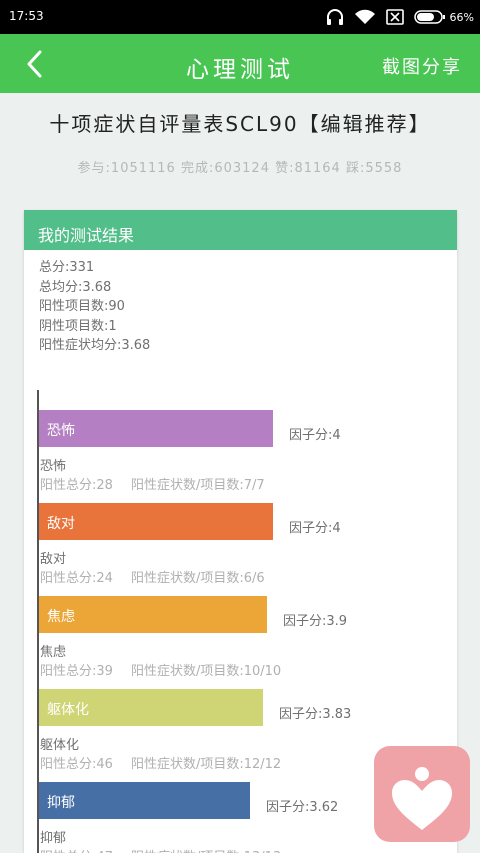 Image resolution: width=480 pixels, height=853 pixels. What do you see at coordinates (240, 124) in the screenshot?
I see `test-title: 十项症状自评量表SCL90【编辑推荐】` at bounding box center [240, 124].